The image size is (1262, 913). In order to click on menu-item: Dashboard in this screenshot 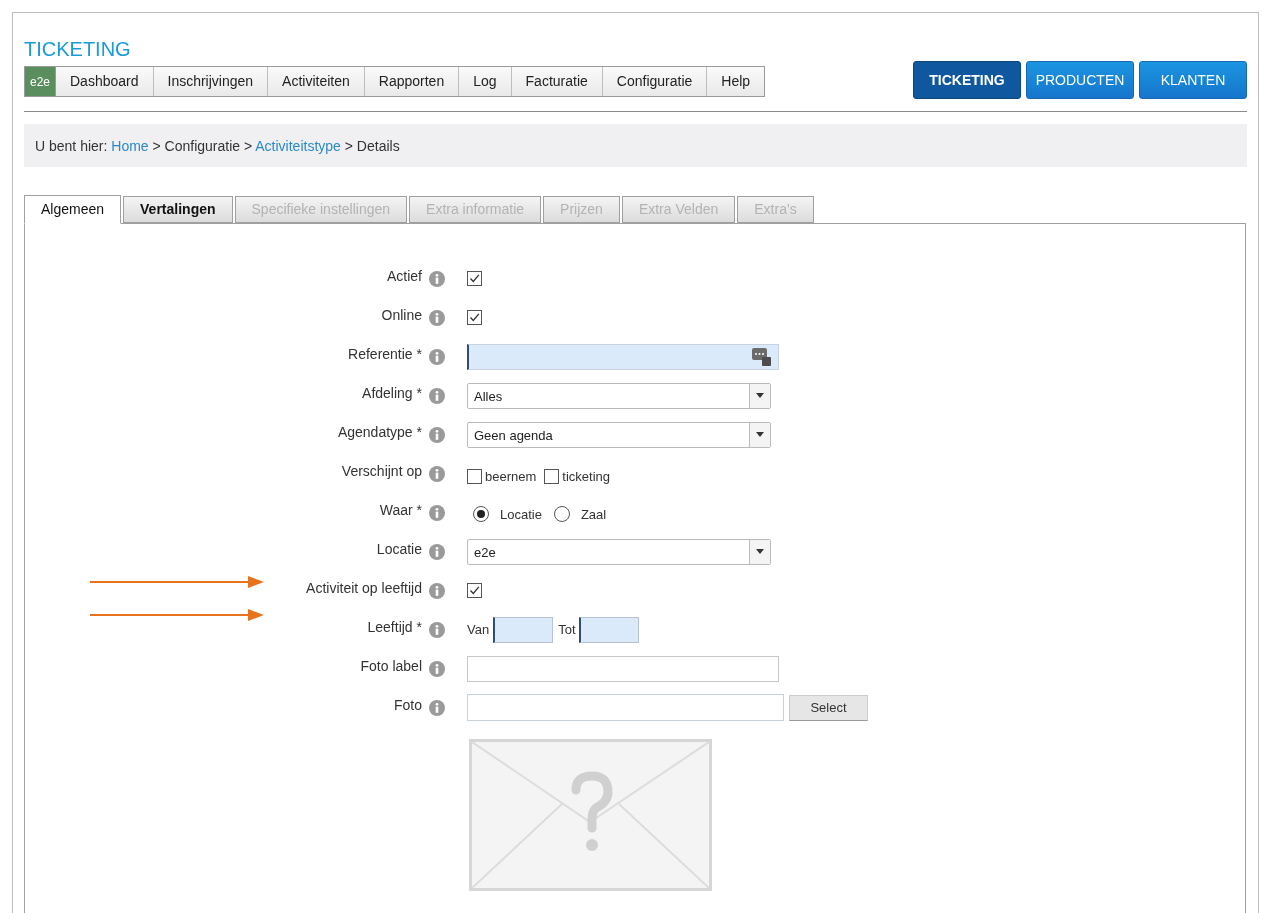, I will do `click(105, 81)`.